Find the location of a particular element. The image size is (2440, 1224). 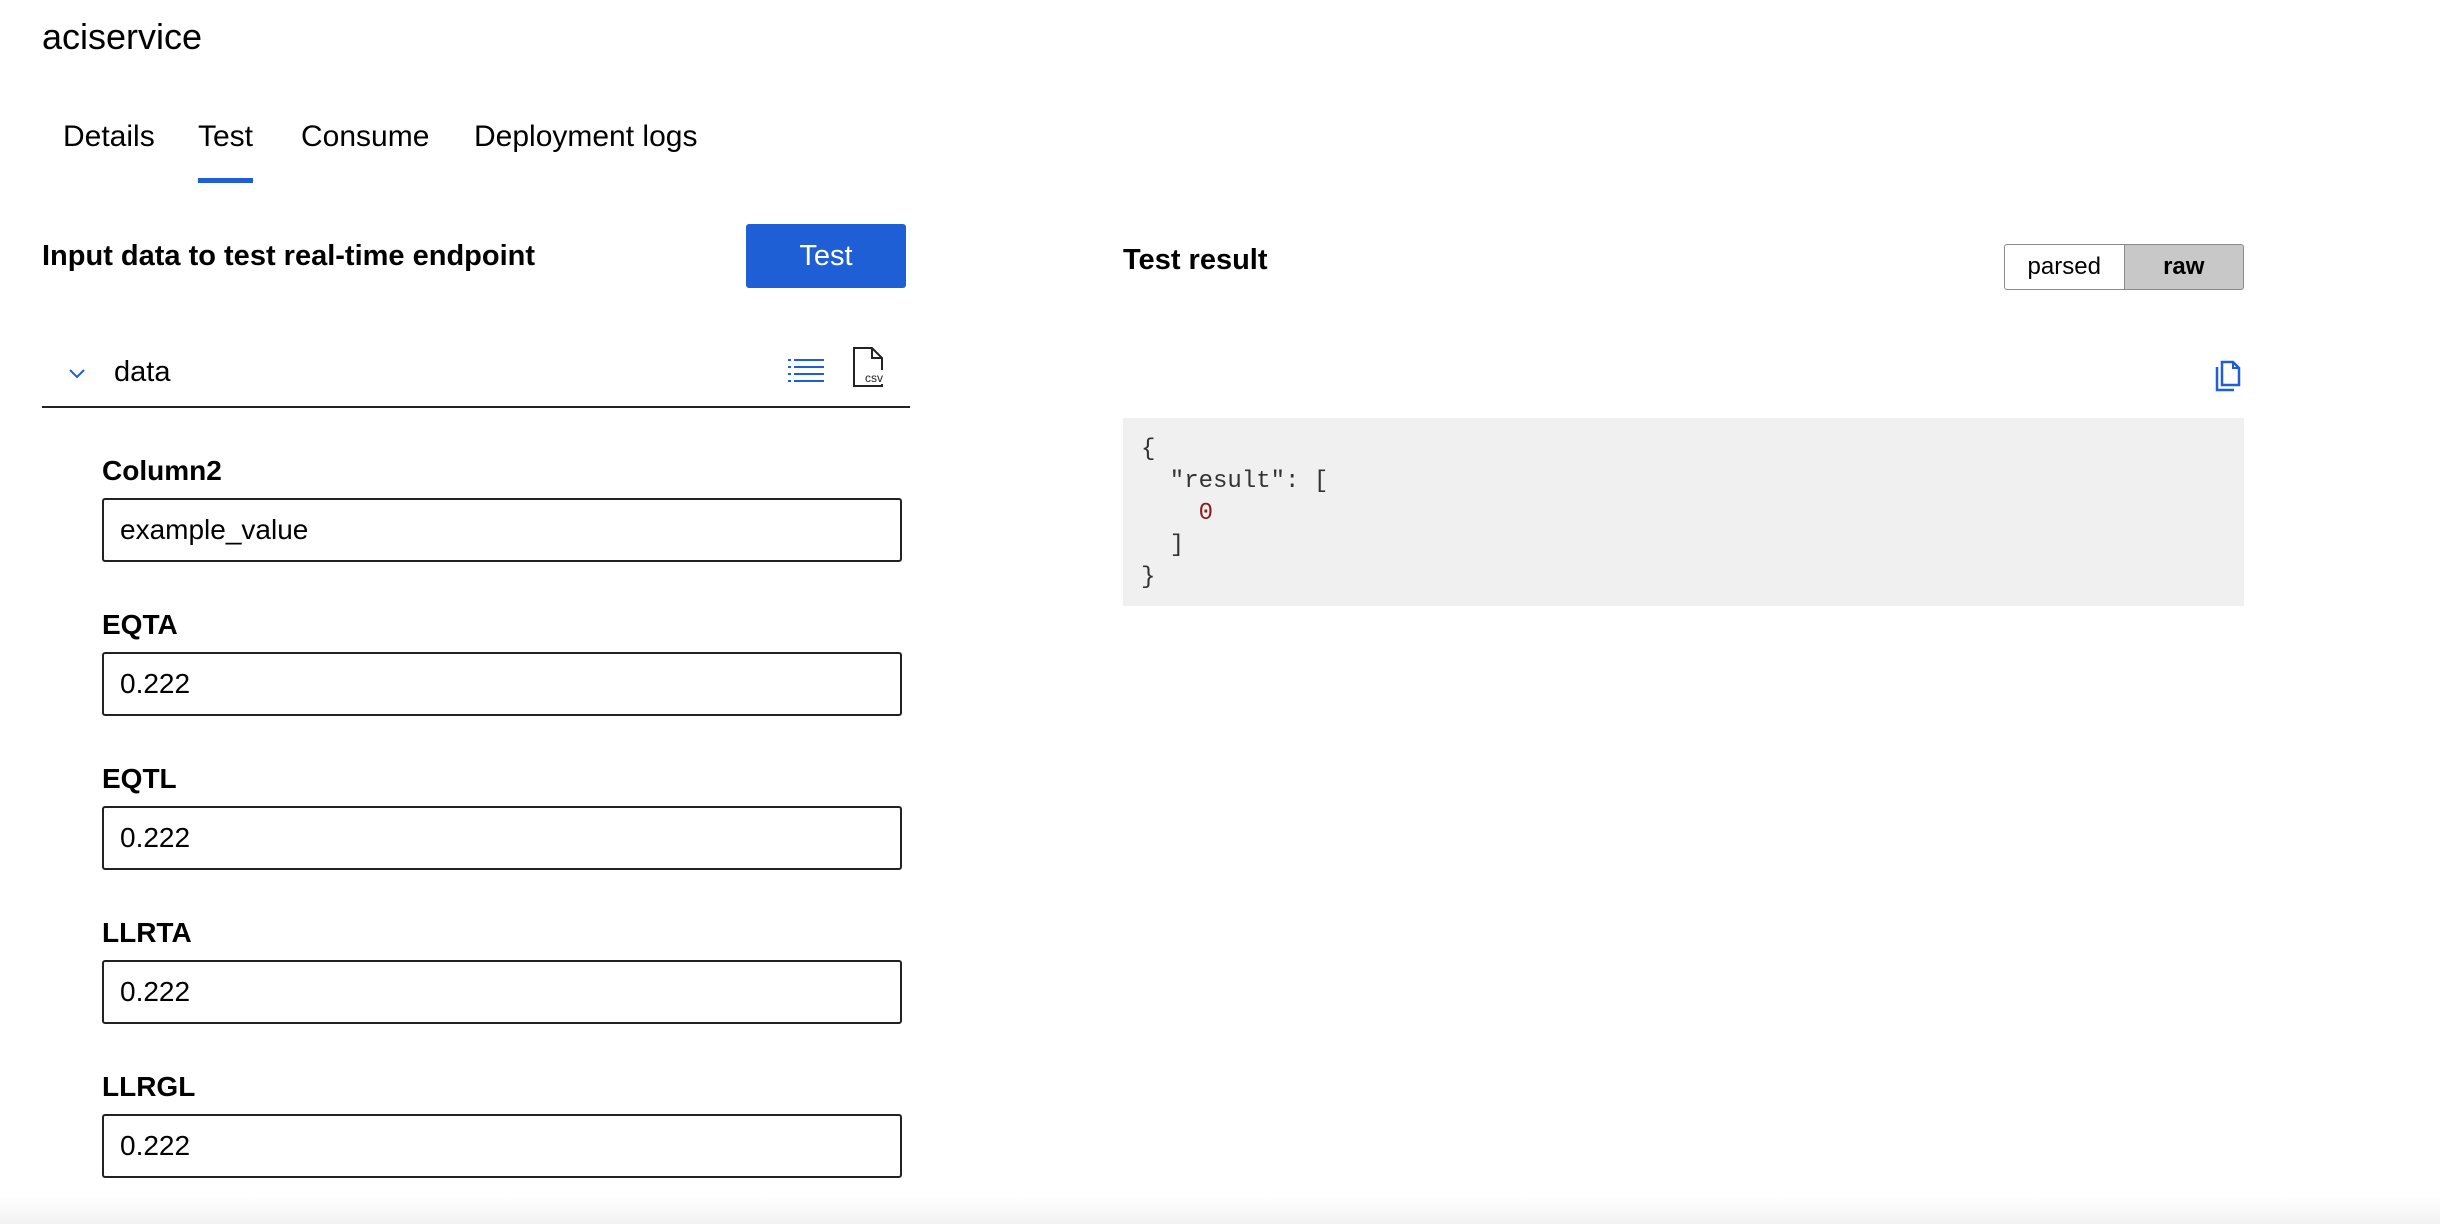

svg-text: csv is located at coordinates (874, 378).